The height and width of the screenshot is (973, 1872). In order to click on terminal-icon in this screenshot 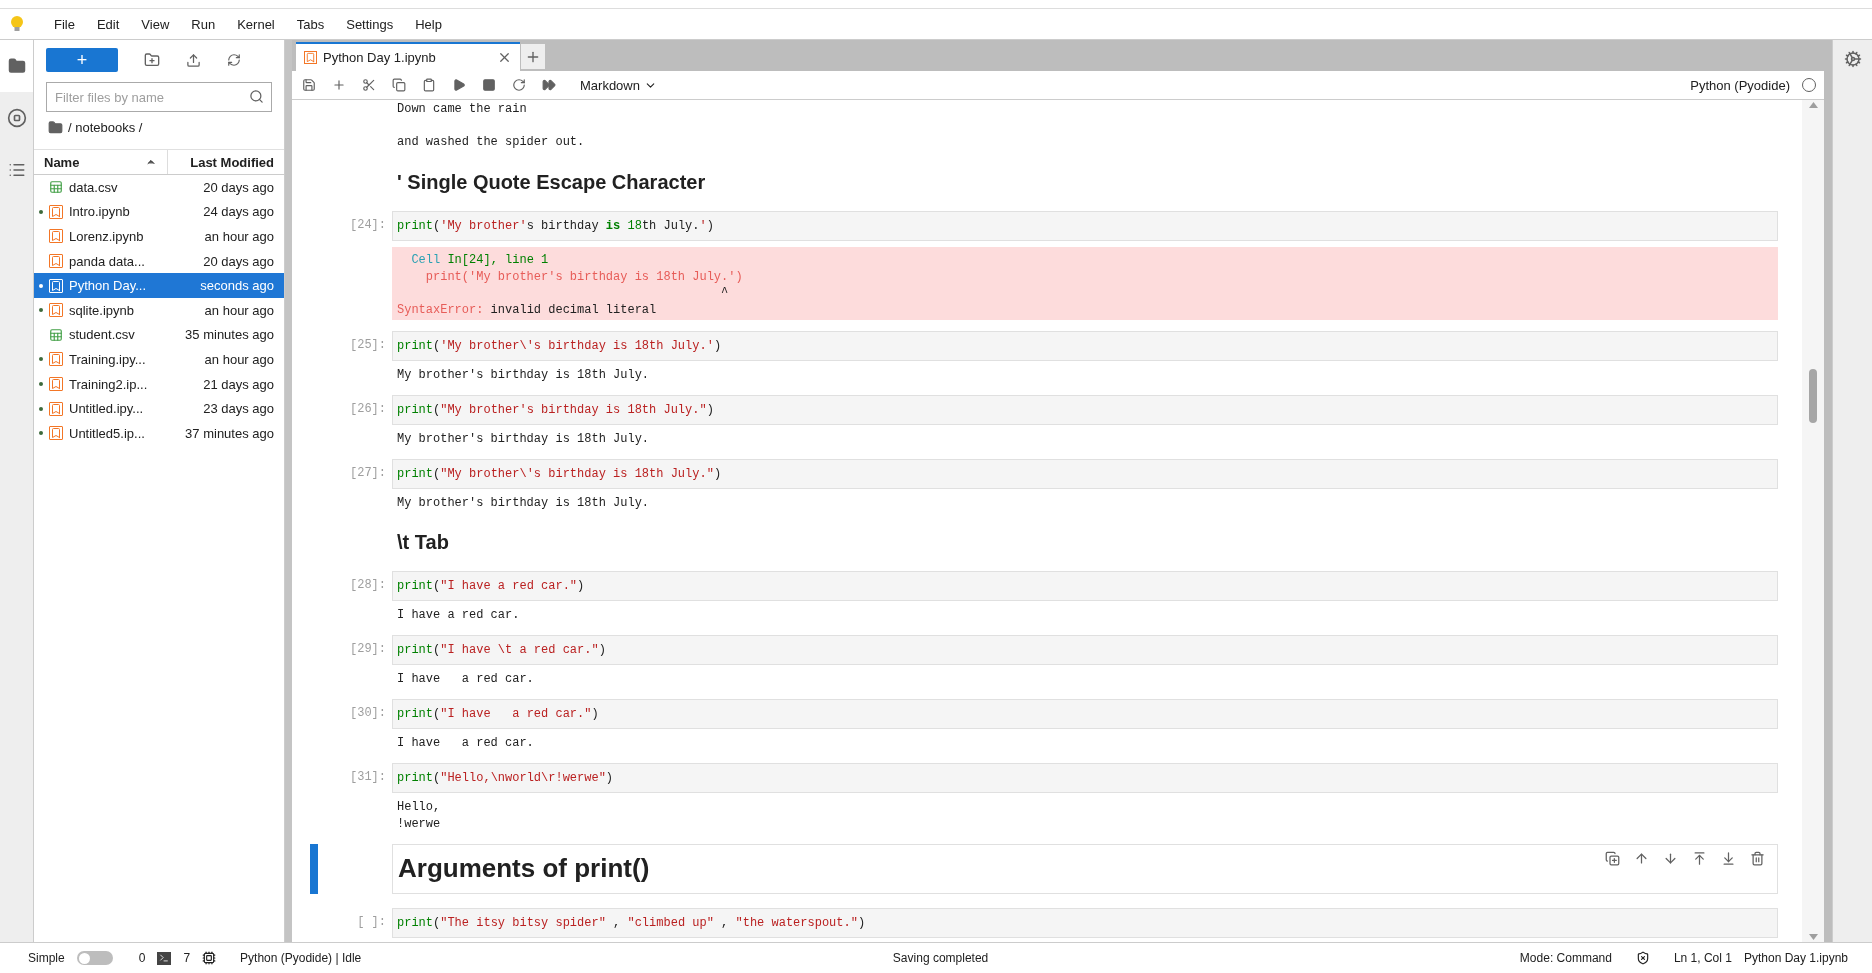, I will do `click(164, 958)`.